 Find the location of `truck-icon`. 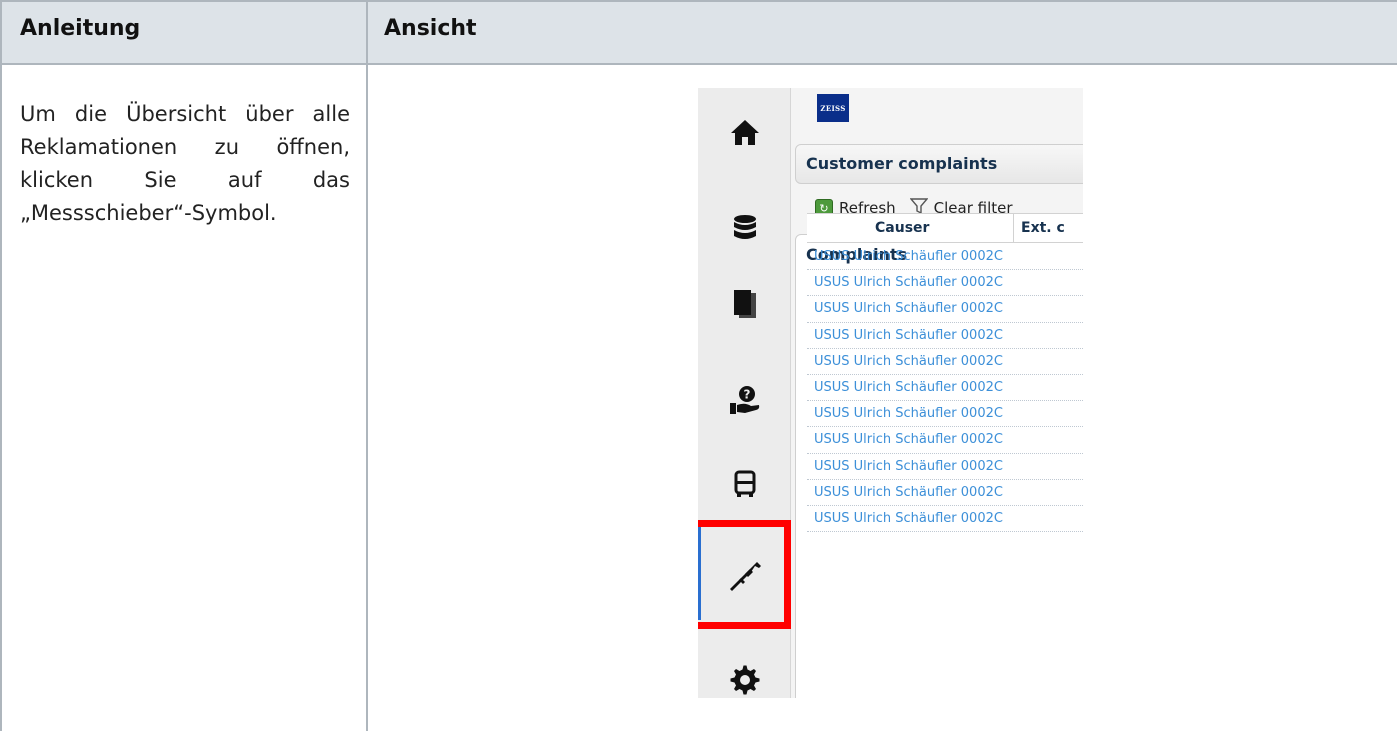

truck-icon is located at coordinates (744, 484).